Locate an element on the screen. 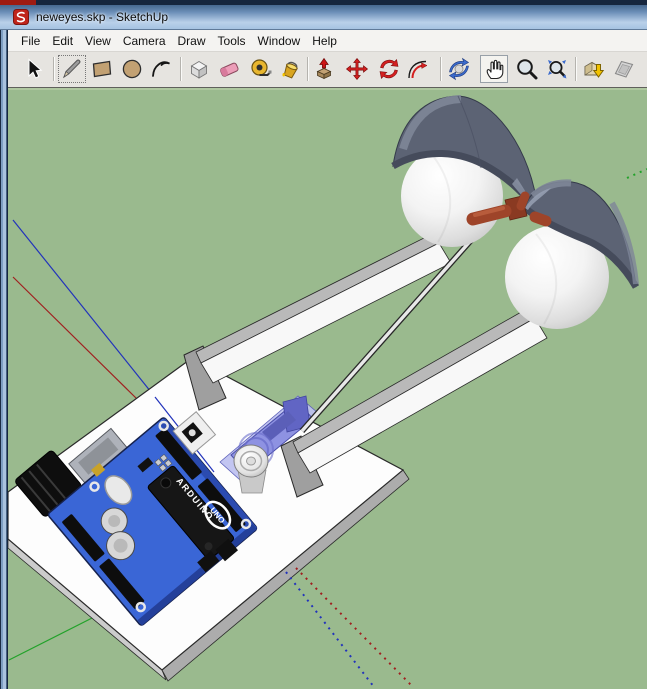  circle-icon is located at coordinates (132, 69).